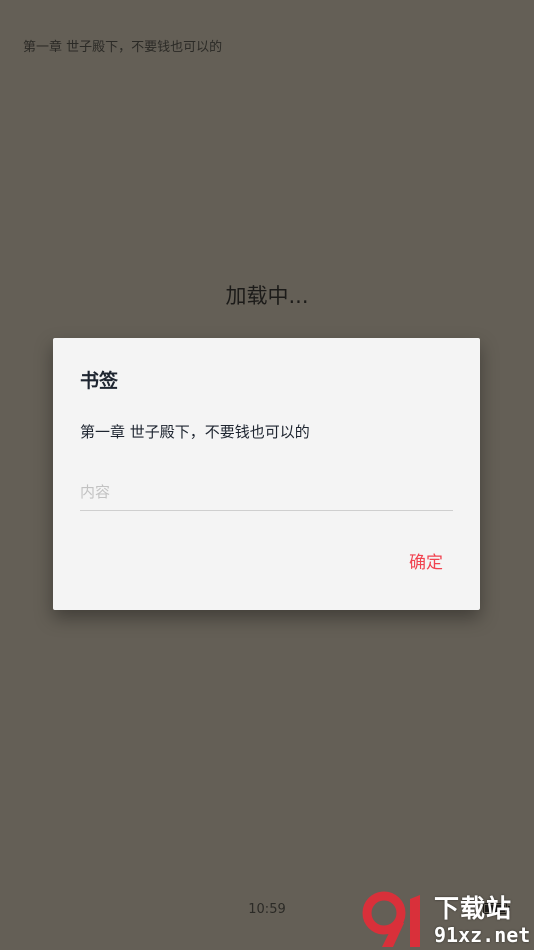  Describe the element at coordinates (473, 908) in the screenshot. I see `watermark-brand-text: 下载站` at that location.